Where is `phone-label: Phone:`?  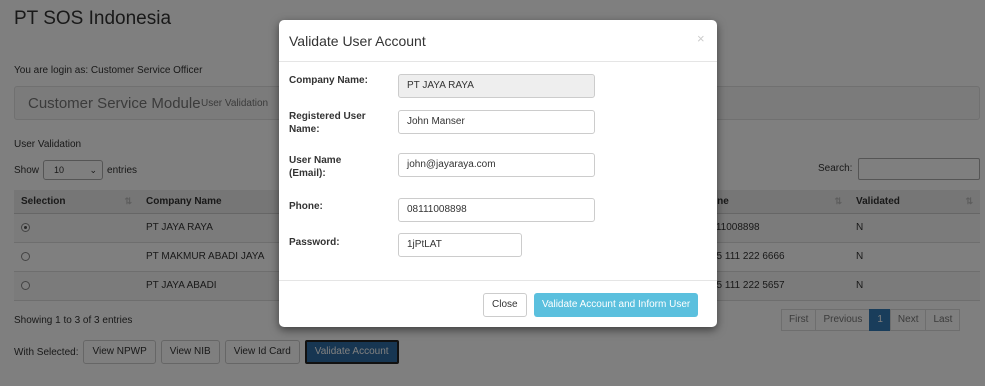
phone-label: Phone: is located at coordinates (306, 206).